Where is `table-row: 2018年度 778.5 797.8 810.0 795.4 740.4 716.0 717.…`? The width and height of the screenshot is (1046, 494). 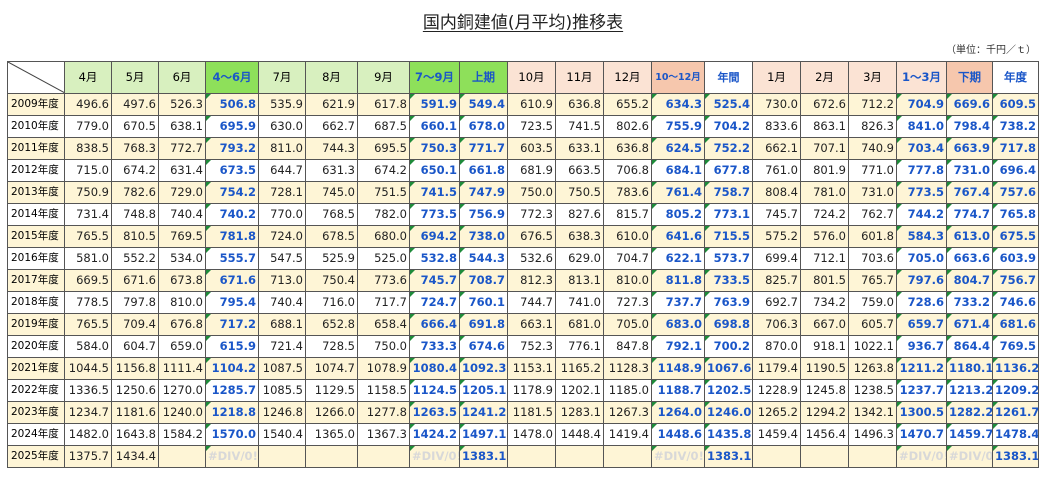
table-row: 2018年度 778.5 797.8 810.0 795.4 740.4 716.0 717.… is located at coordinates (523, 302).